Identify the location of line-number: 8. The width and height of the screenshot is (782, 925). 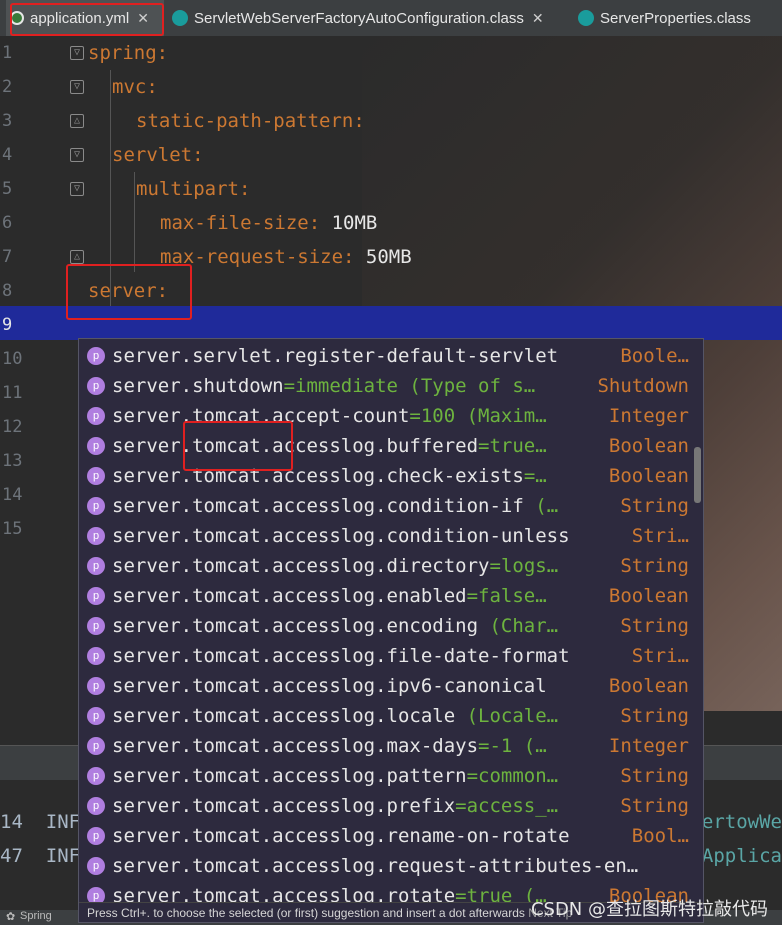
(7, 291).